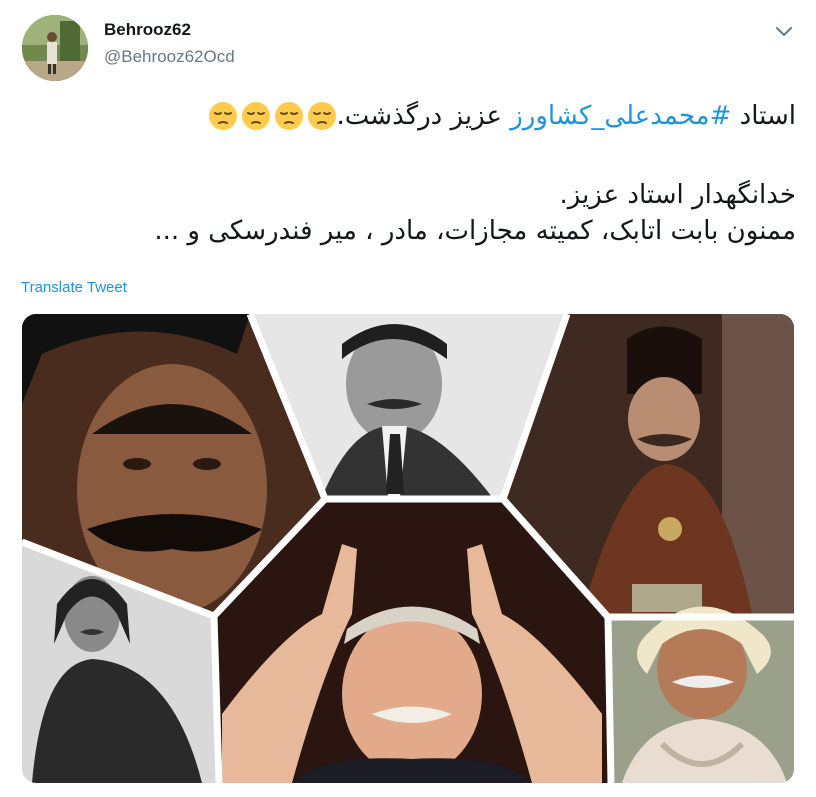  What do you see at coordinates (784, 32) in the screenshot?
I see `chevron-down-icon` at bounding box center [784, 32].